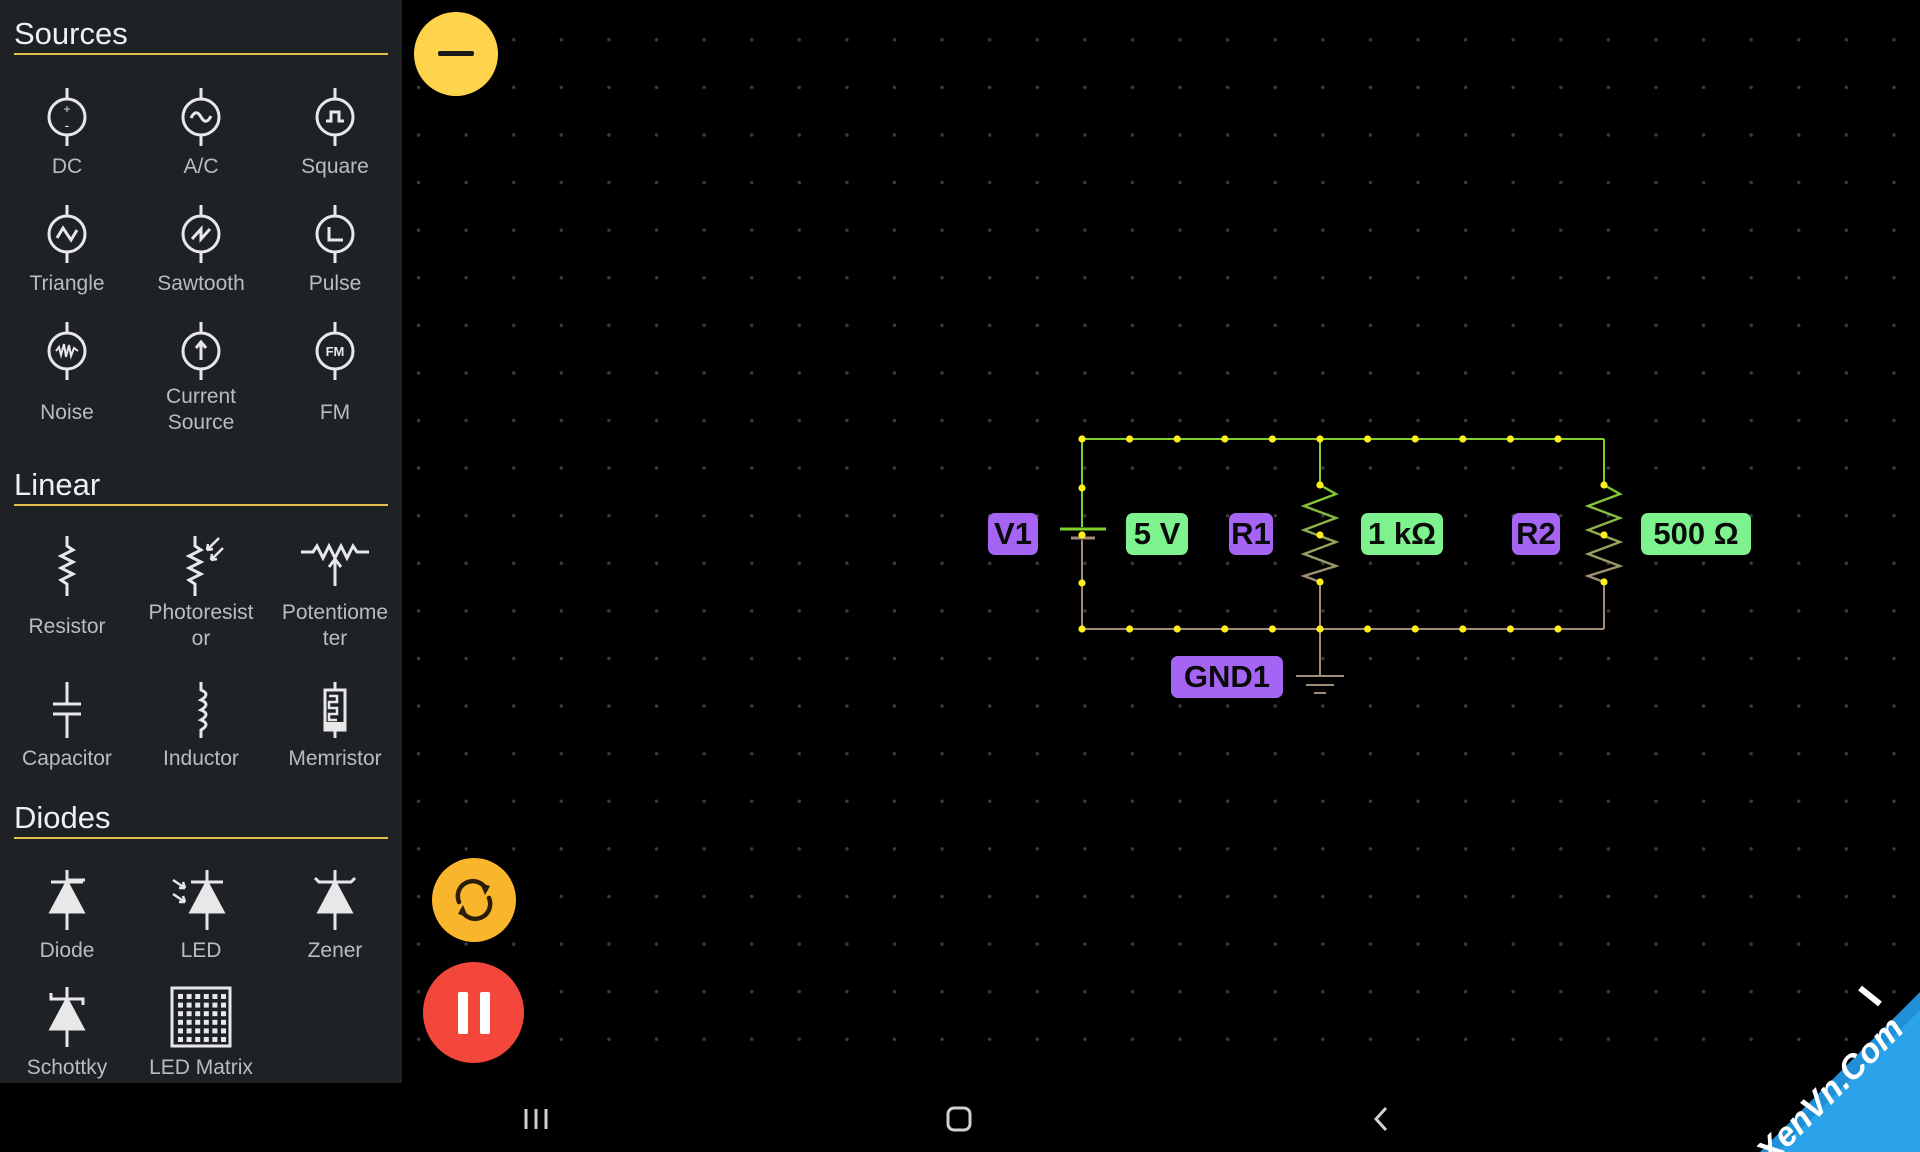  I want to click on palette-item-photoresistor: Photoresist or, so click(201, 593).